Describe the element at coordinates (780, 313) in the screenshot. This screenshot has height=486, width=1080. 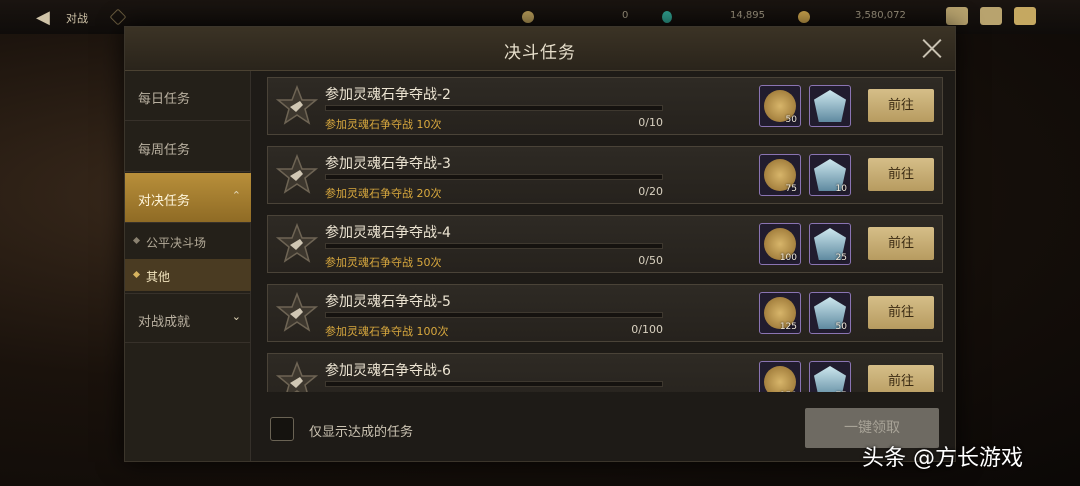
I see `reward-coin-slot: 125` at that location.